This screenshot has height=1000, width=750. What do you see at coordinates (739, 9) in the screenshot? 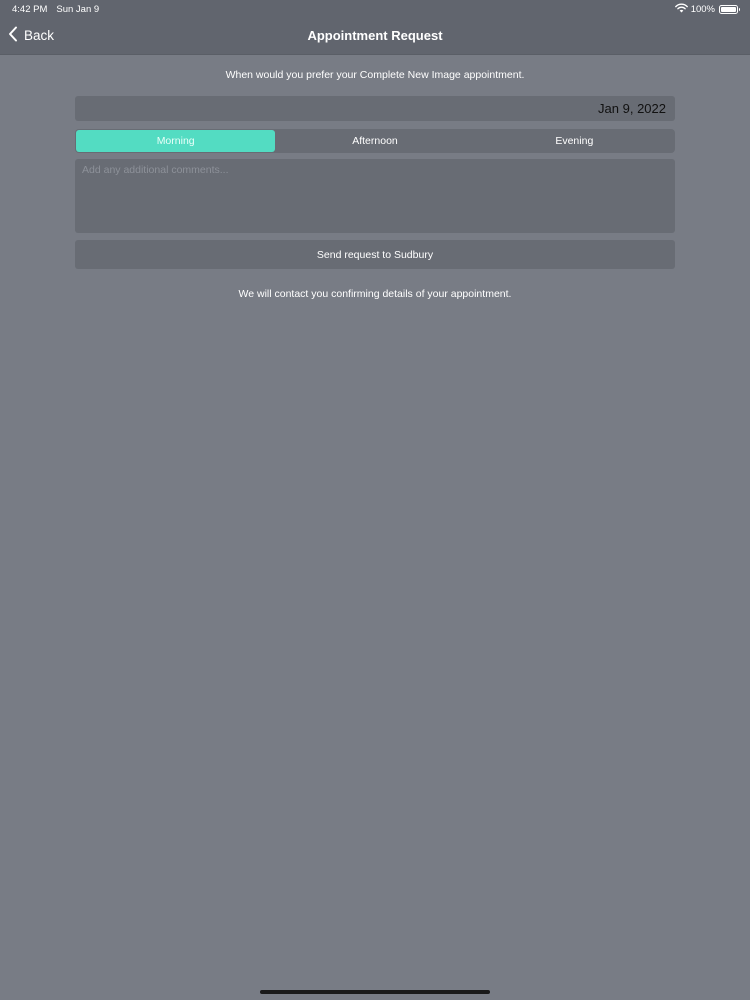
I see `battery-cap` at bounding box center [739, 9].